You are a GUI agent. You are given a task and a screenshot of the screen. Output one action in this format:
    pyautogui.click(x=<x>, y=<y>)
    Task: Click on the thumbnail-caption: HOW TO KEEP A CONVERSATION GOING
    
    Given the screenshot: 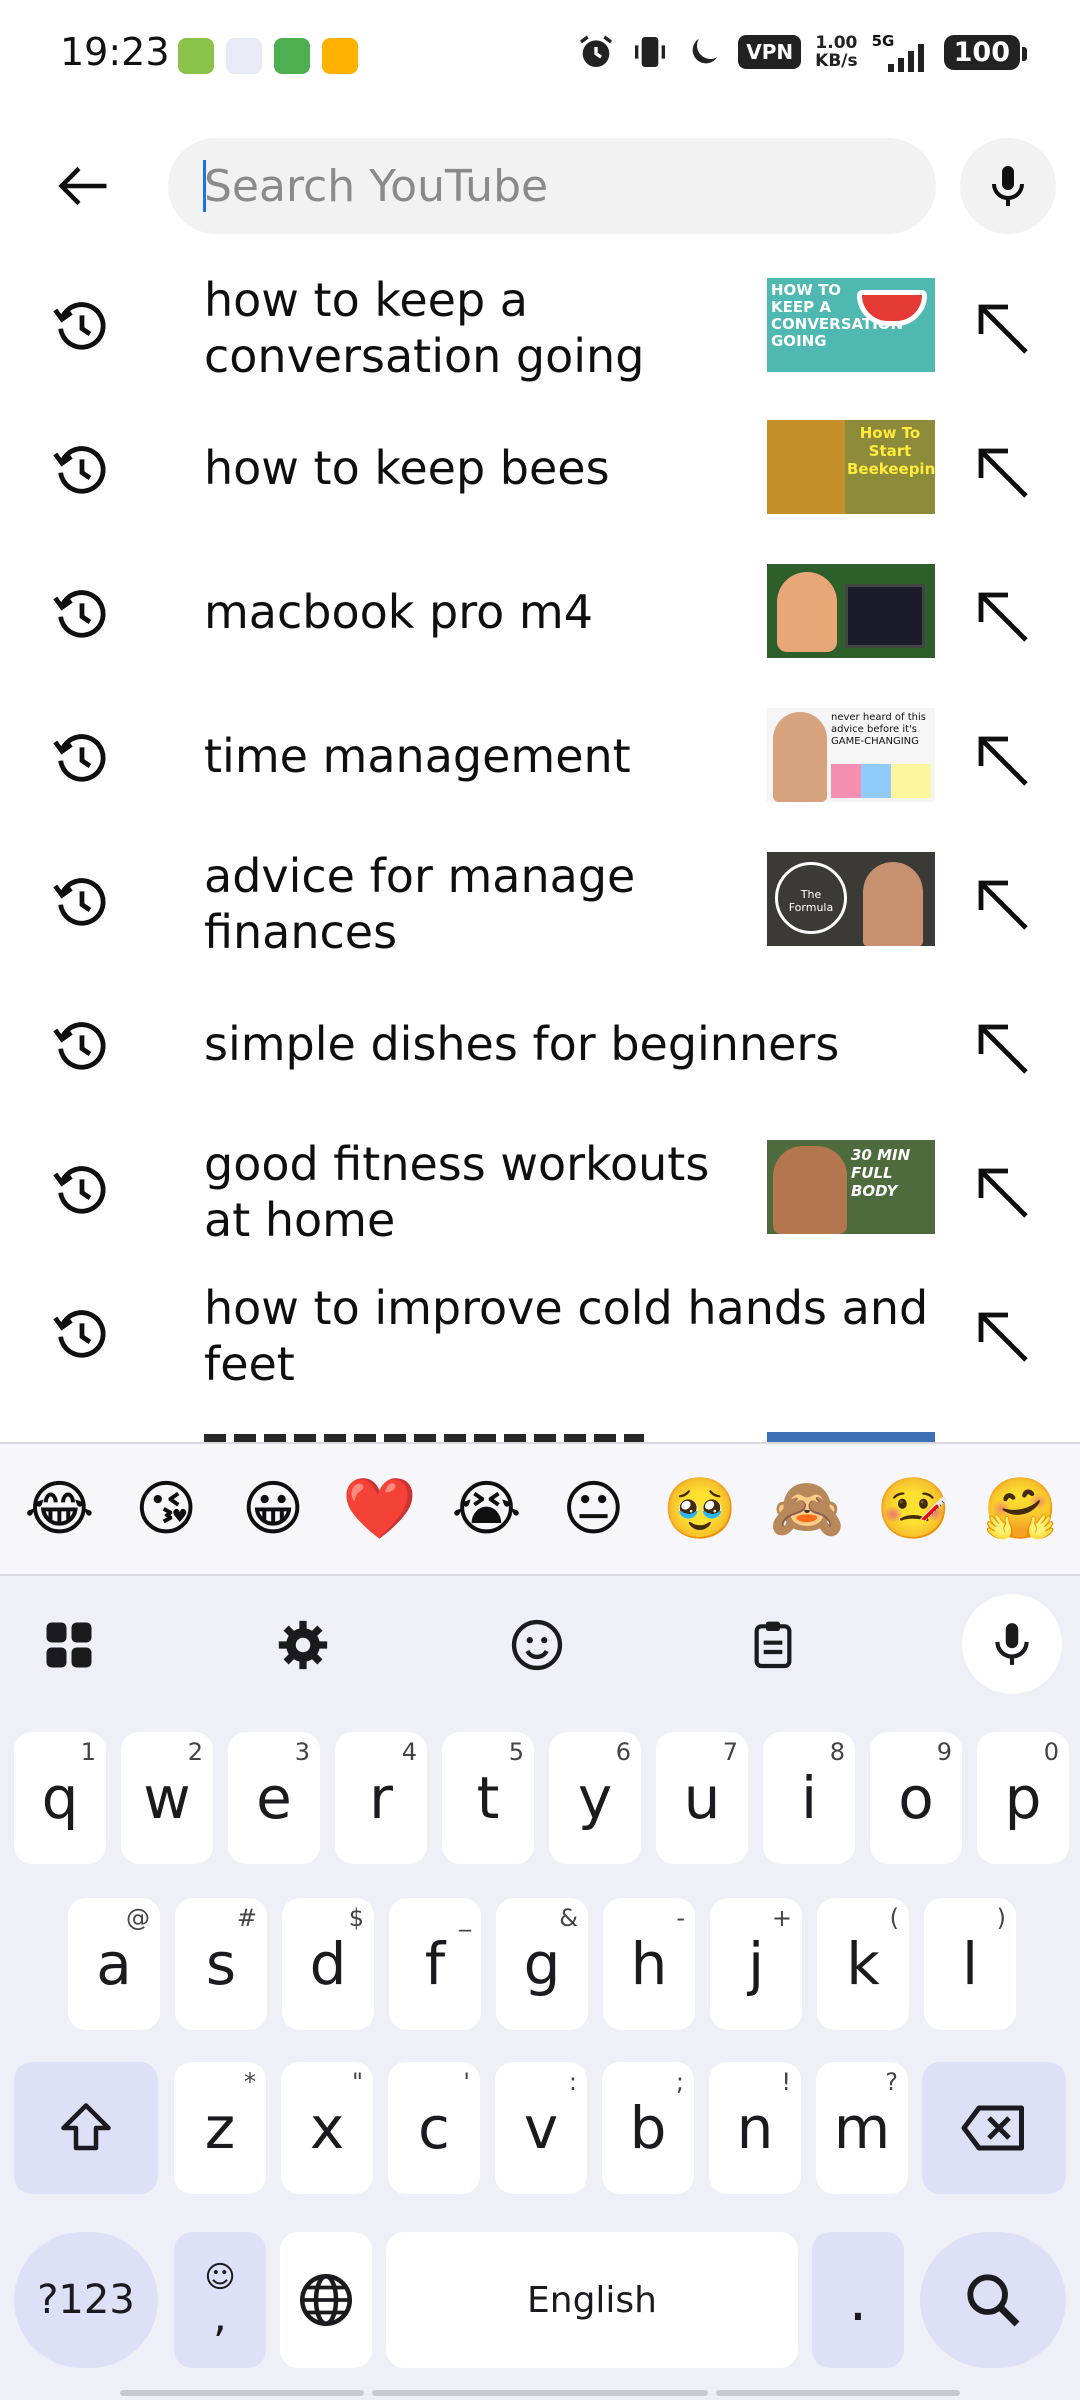 What is the action you would take?
    pyautogui.click(x=837, y=315)
    